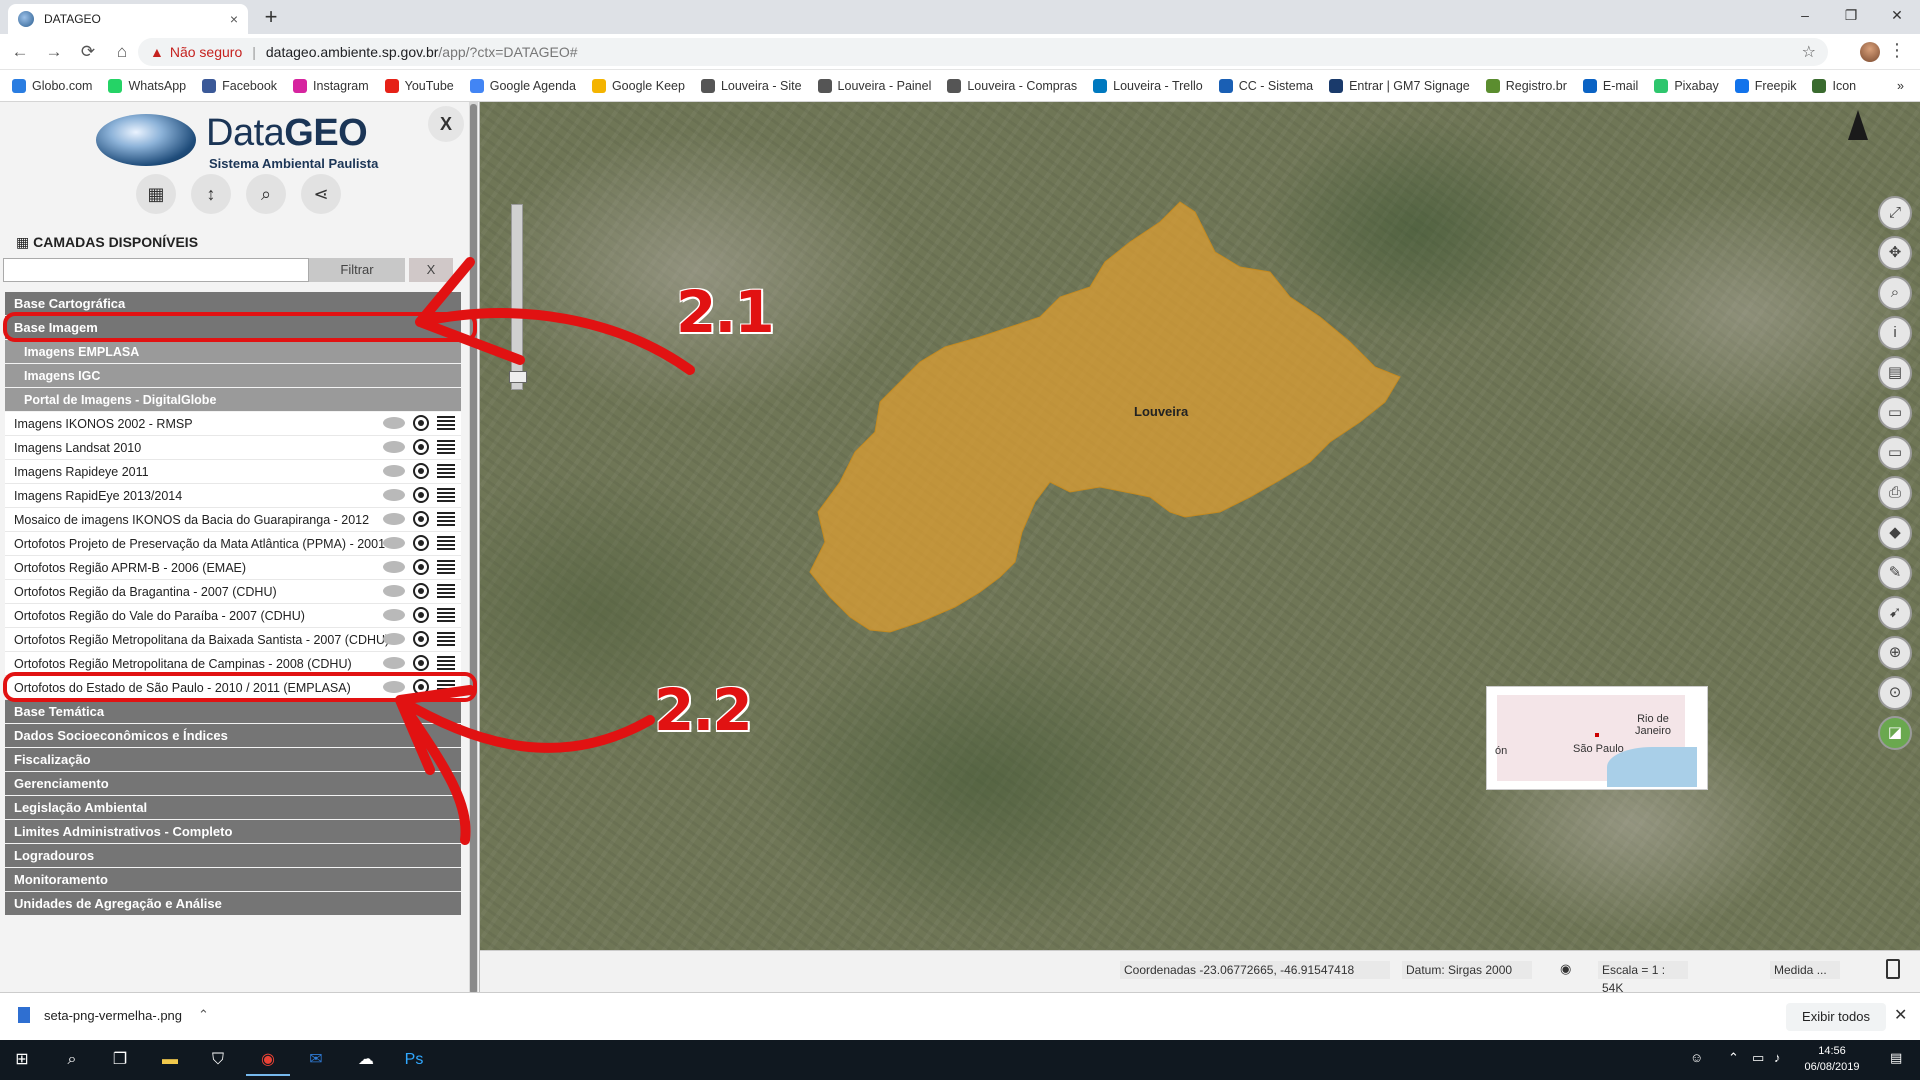  What do you see at coordinates (1895, 293) in the screenshot?
I see `zoom-icon: ⌕` at bounding box center [1895, 293].